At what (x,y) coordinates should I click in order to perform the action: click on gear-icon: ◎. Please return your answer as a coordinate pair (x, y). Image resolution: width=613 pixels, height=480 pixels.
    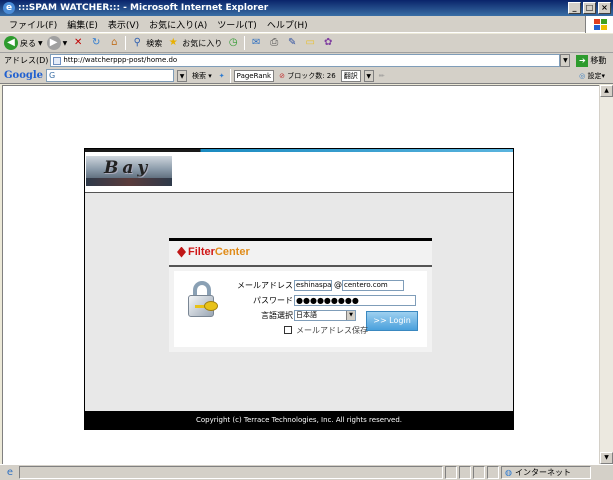
    Looking at the image, I should click on (582, 75).